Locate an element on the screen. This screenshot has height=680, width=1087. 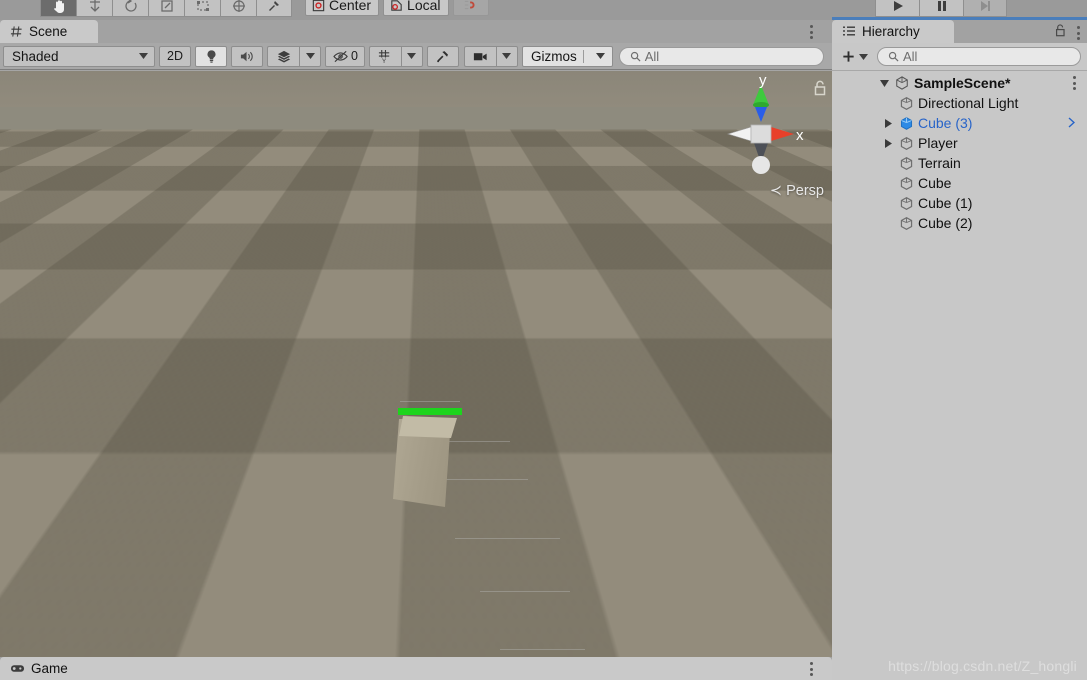
scene-row-menu-button is located at coordinates (1075, 83).